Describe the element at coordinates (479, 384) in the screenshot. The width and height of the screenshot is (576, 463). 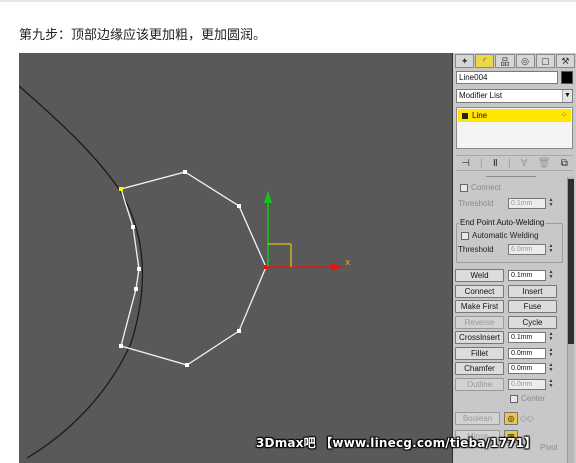
I see `outline-button: Outline` at that location.